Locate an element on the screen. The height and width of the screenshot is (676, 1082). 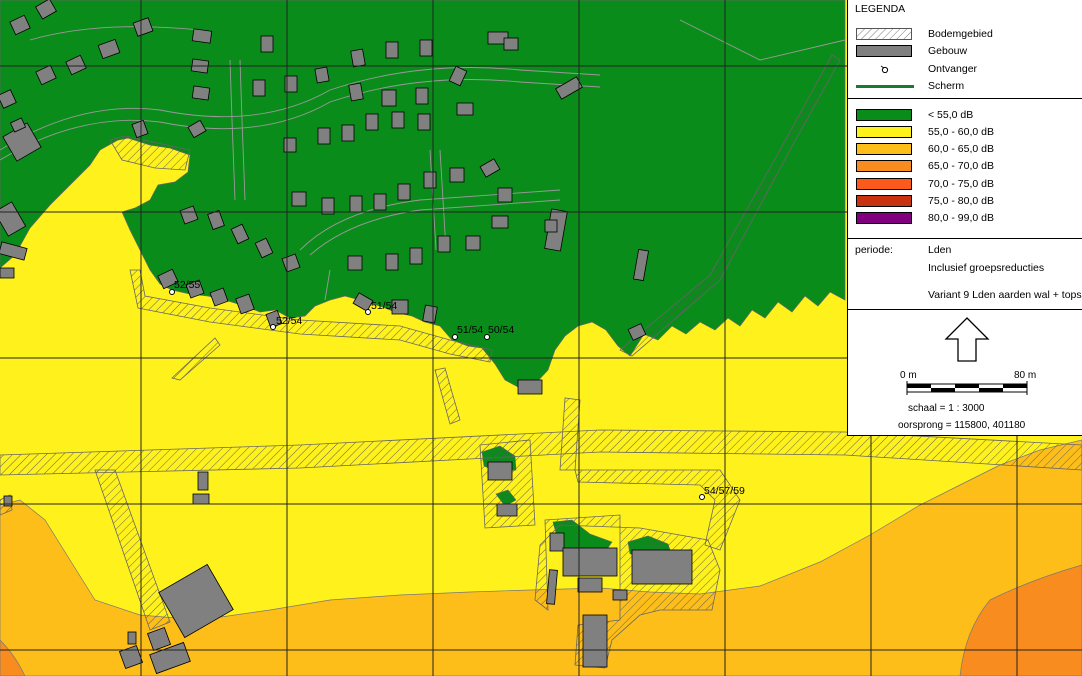
scale-ratio: schaal = 1 : 3000 is located at coordinates (946, 408).